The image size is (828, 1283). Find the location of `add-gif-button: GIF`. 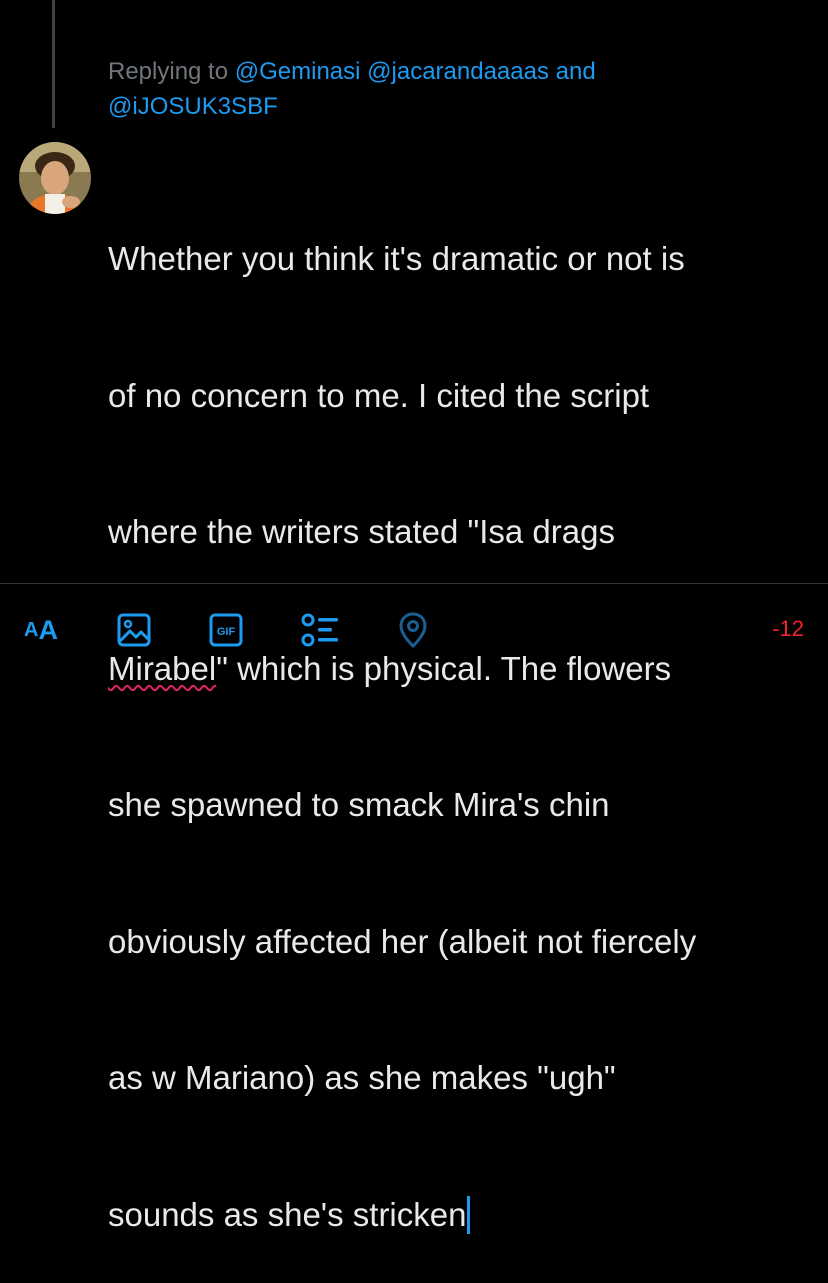

add-gif-button: GIF is located at coordinates (226, 630).